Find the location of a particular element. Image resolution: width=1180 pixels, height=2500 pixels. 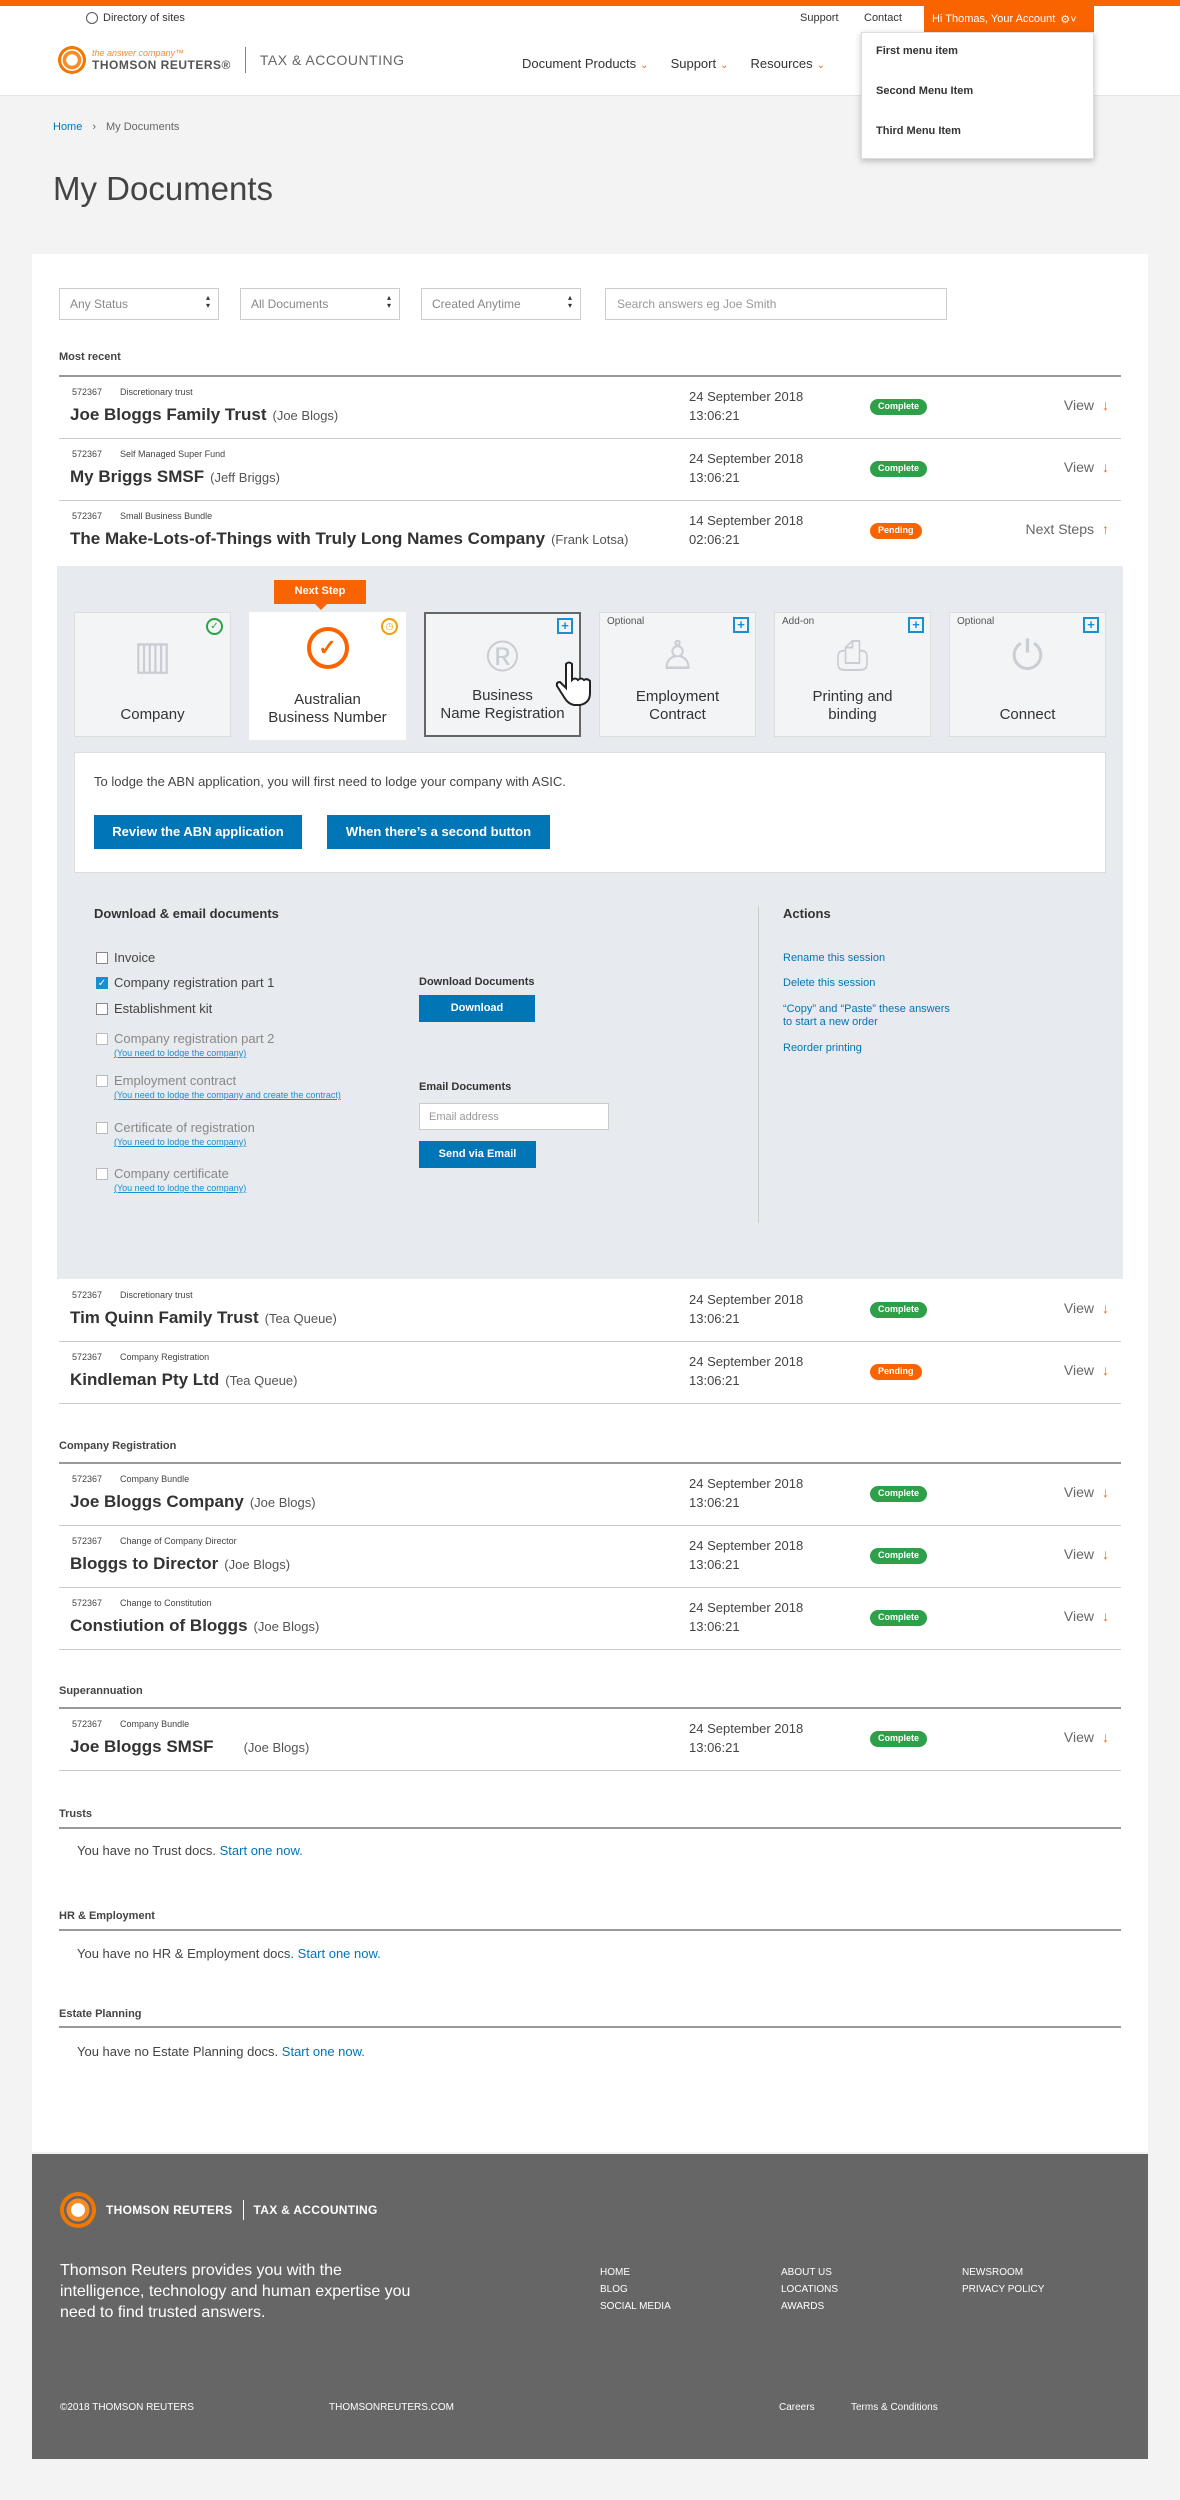

account-label: Hi Thomas, Your Account is located at coordinates (994, 19).